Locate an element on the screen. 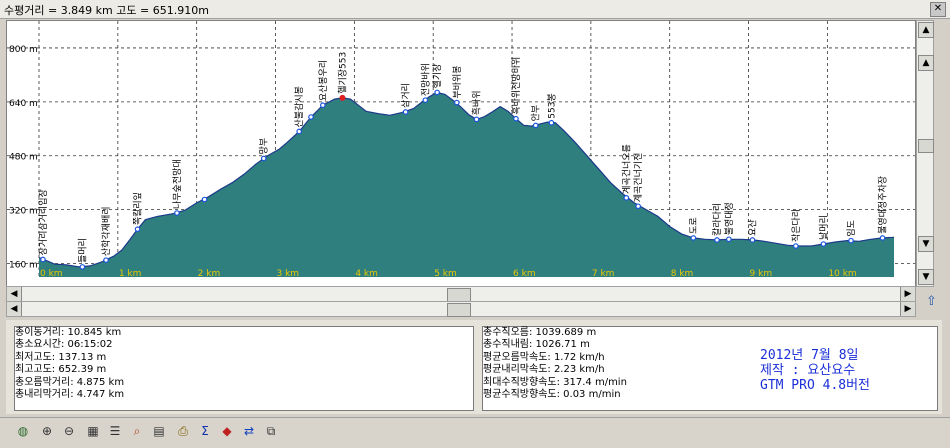 Image resolution: width=950 pixels, height=448 pixels. x-tick-label: 3 km is located at coordinates (288, 274).